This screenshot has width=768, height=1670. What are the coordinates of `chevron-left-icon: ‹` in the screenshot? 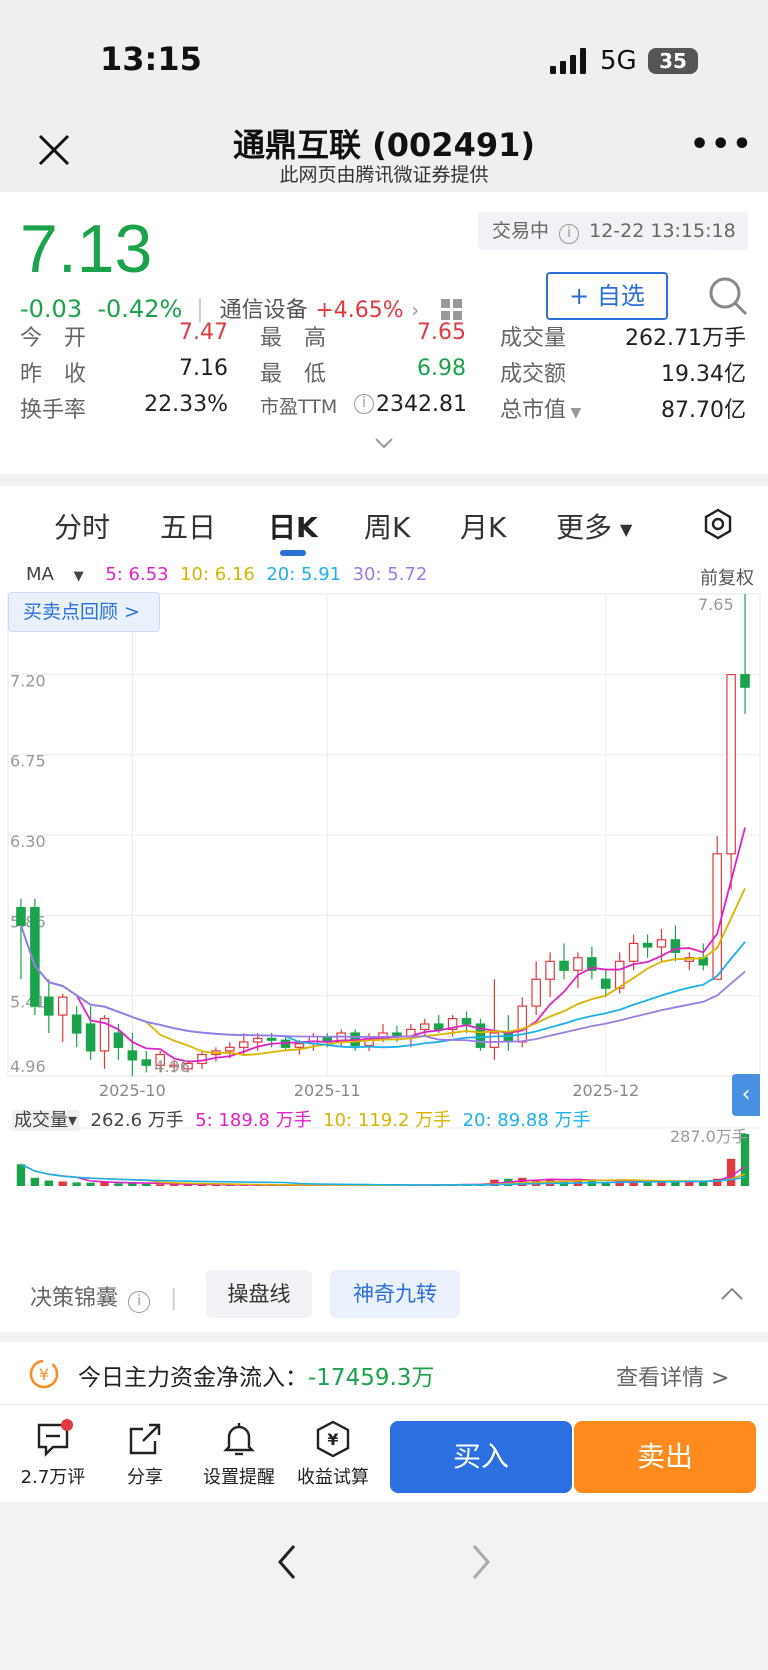 It's located at (746, 1095).